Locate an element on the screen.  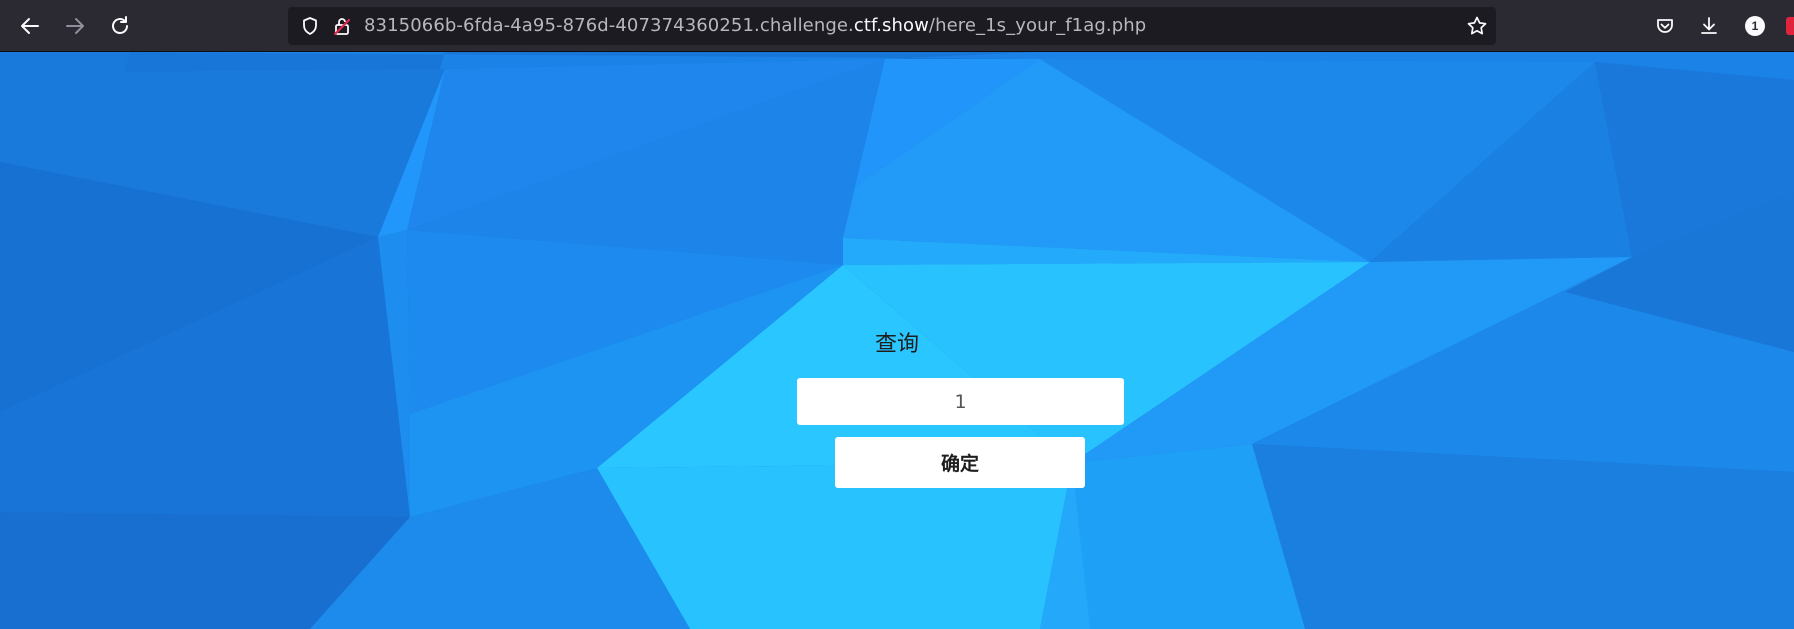
query-input is located at coordinates (960, 401).